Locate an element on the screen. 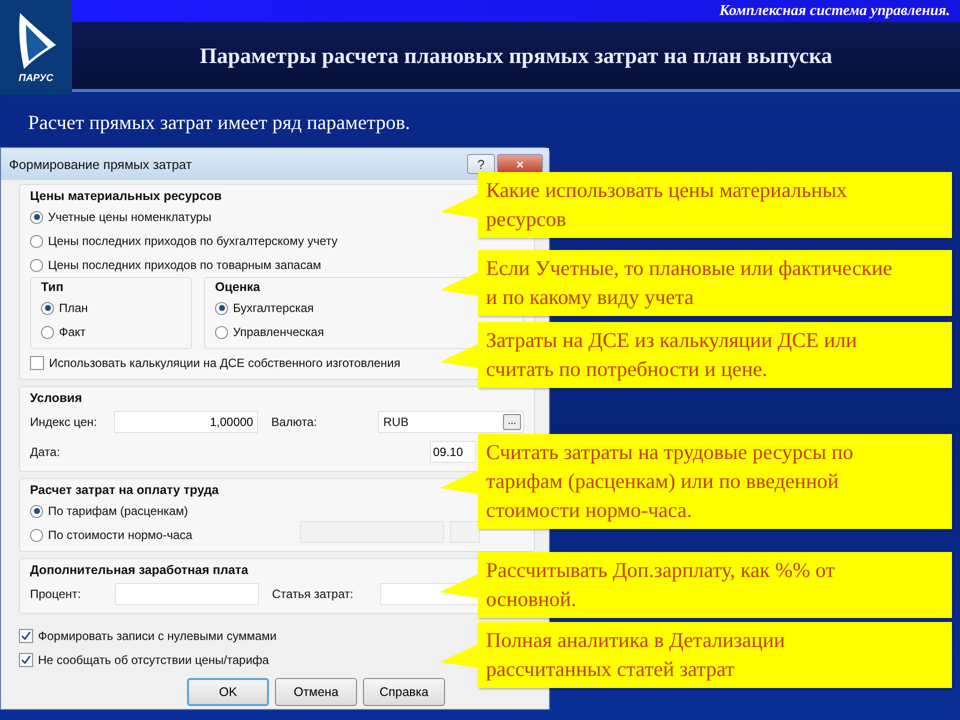  callout-tooltip: Какие использовать цены материальных ресурсов is located at coordinates (715, 205).